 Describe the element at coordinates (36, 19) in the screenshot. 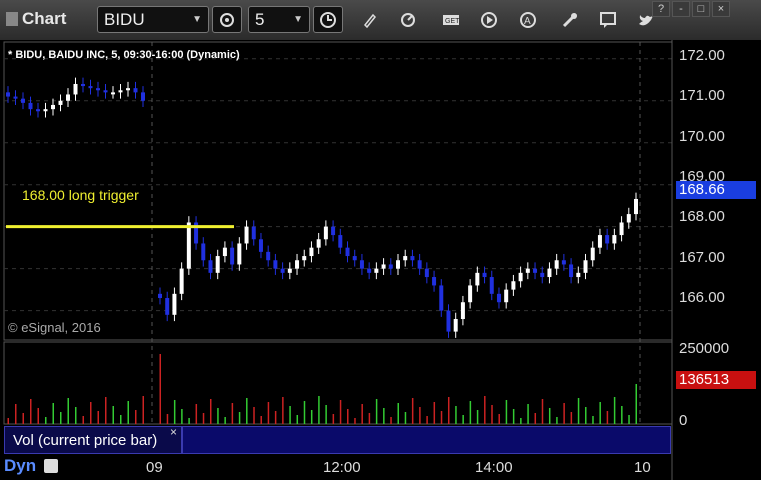

I see `chart-title: Chart` at that location.